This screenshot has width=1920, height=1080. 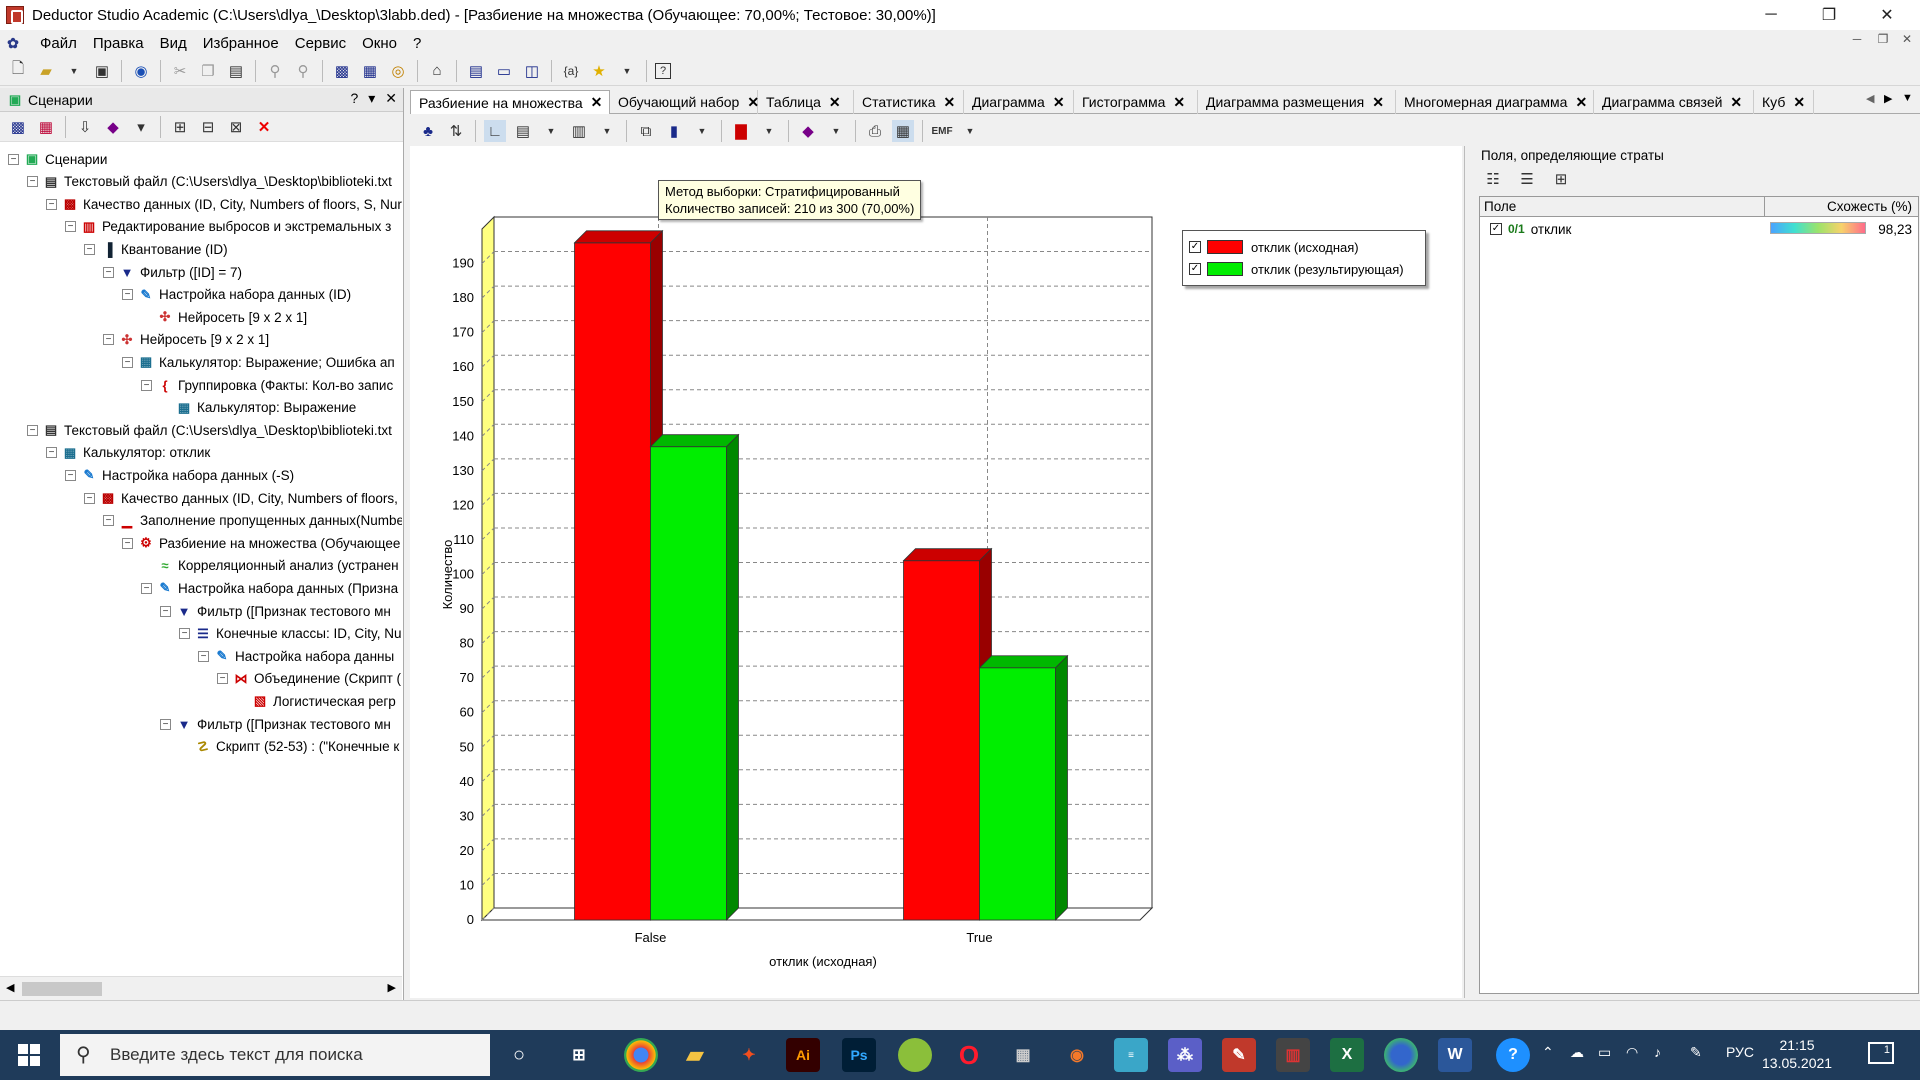 What do you see at coordinates (267, 385) in the screenshot?
I see `tree-node: −{Группировка (Факты: Кол-во запис` at bounding box center [267, 385].